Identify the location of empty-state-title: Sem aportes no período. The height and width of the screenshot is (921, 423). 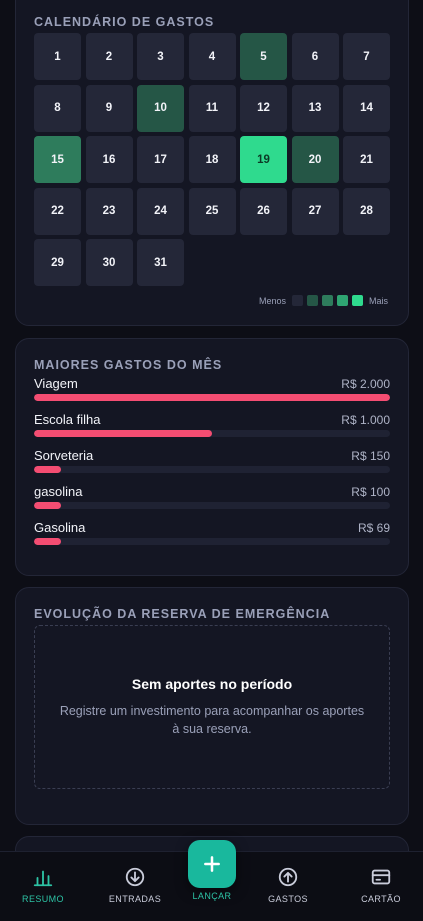
(212, 684).